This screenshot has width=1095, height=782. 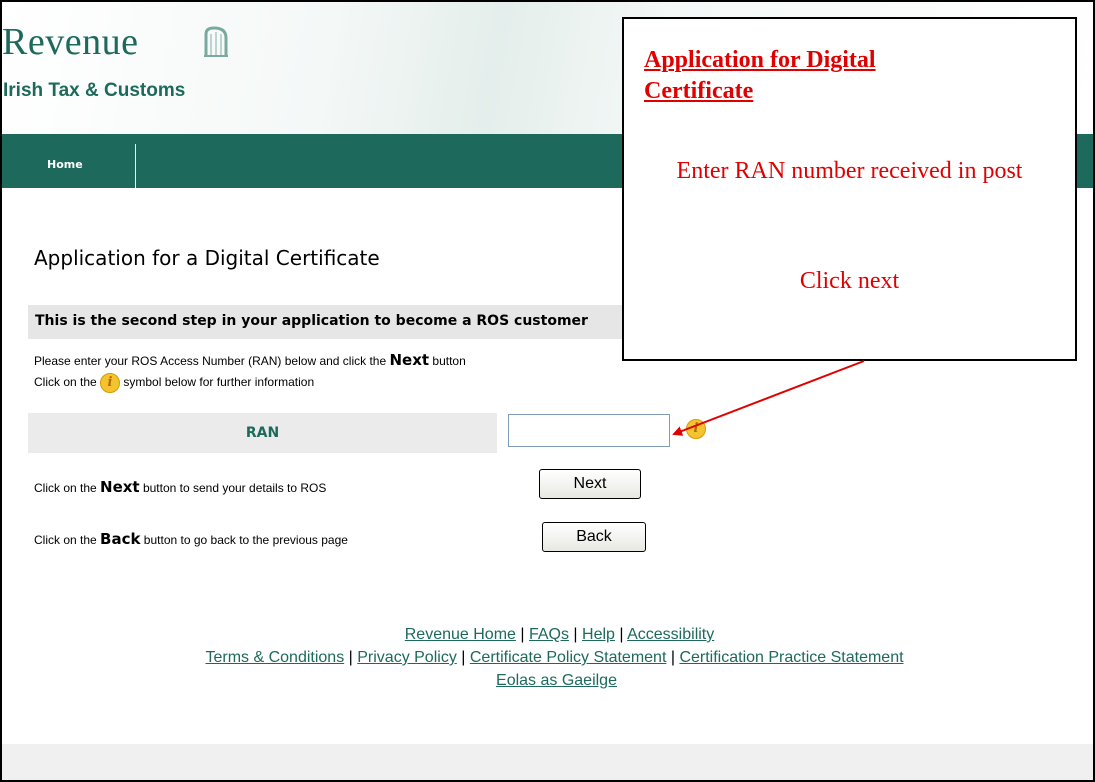 What do you see at coordinates (696, 429) in the screenshot?
I see `ran-info-icon: i` at bounding box center [696, 429].